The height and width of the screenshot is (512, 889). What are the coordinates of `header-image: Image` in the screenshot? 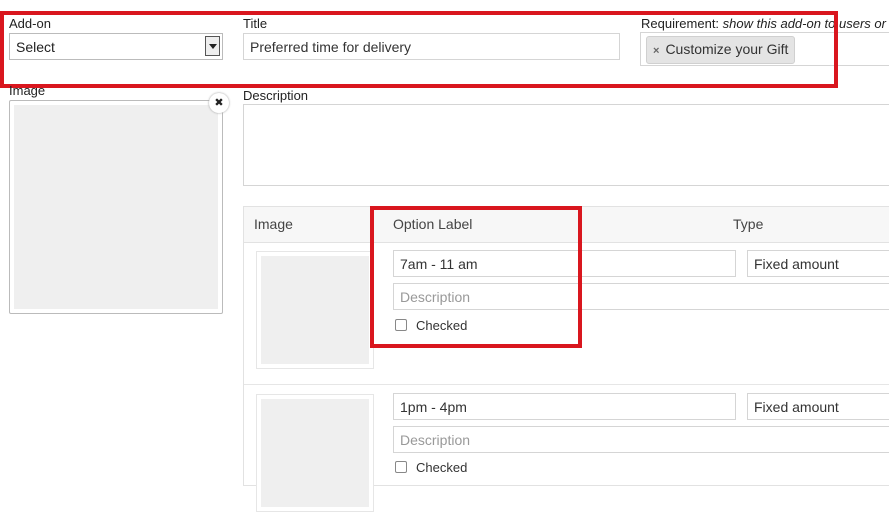 It's located at (273, 224).